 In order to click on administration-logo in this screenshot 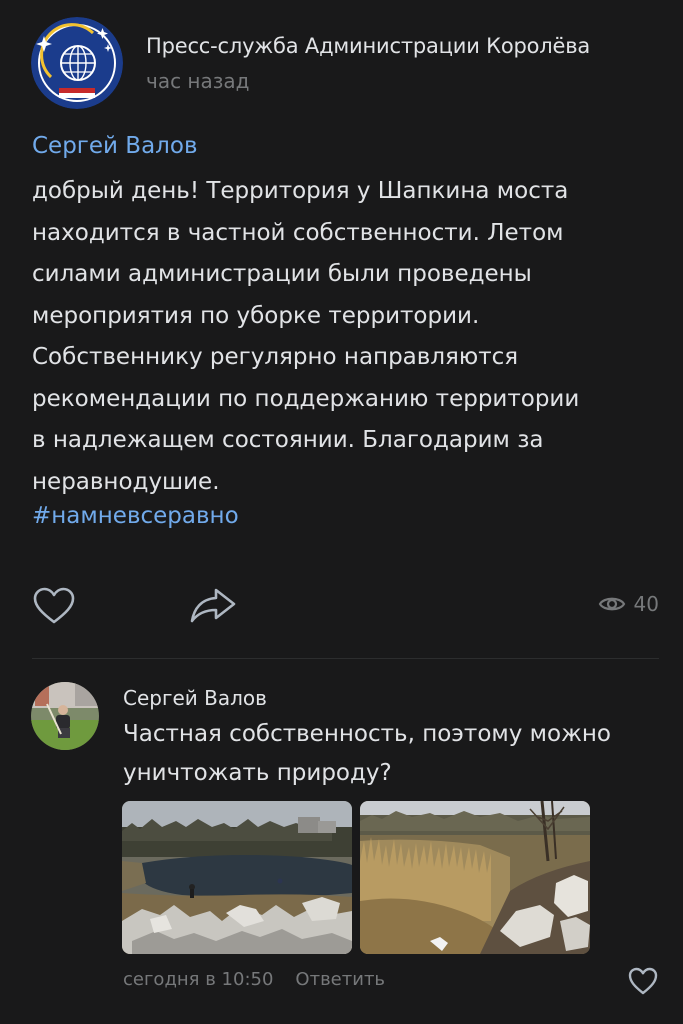, I will do `click(77, 63)`.